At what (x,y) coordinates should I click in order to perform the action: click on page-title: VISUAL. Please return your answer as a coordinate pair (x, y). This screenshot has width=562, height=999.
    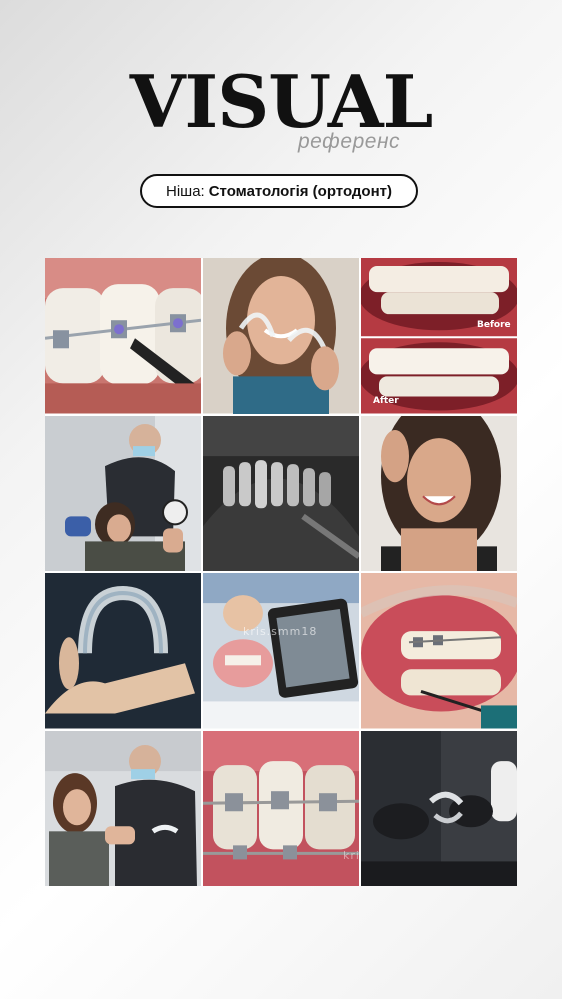
    Looking at the image, I should click on (281, 101).